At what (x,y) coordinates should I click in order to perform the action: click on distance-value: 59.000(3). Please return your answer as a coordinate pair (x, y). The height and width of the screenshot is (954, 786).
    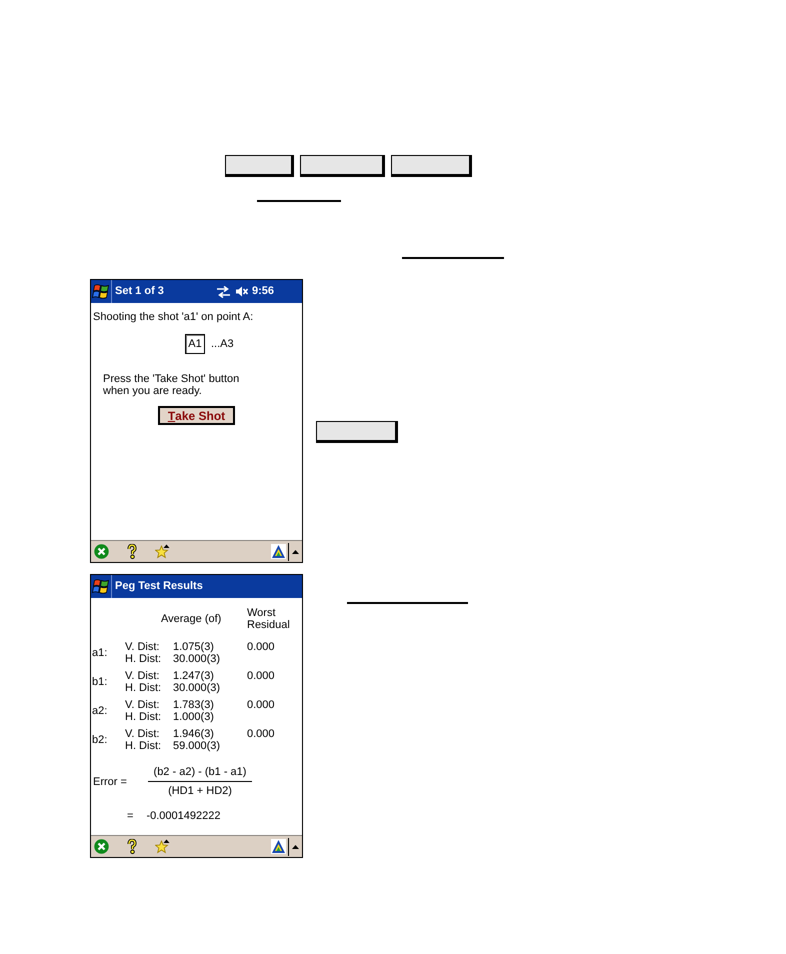
    Looking at the image, I should click on (197, 746).